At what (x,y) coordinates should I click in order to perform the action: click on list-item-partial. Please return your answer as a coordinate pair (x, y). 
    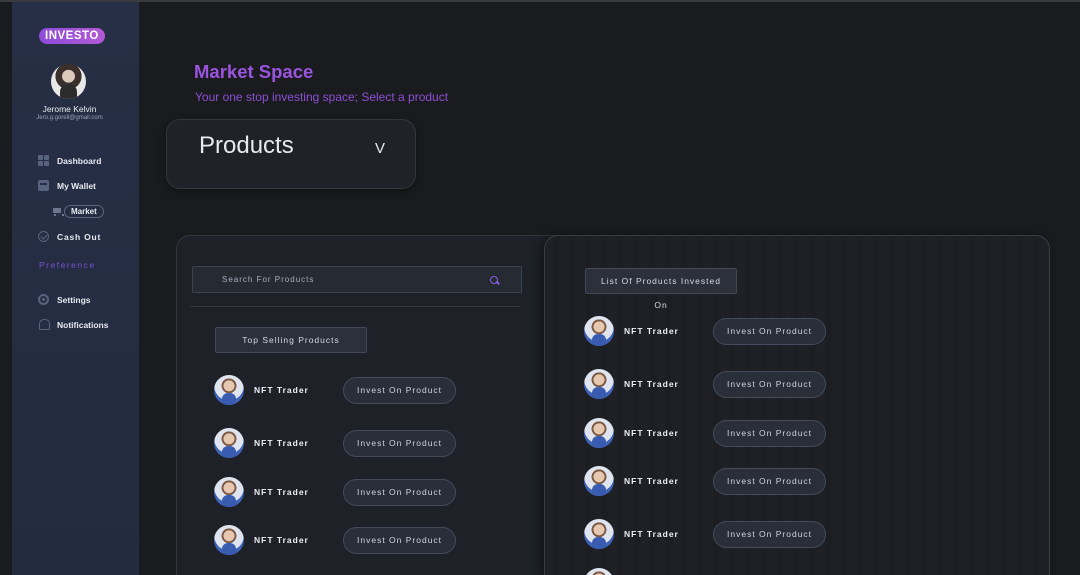
    Looking at the image, I should click on (599, 571).